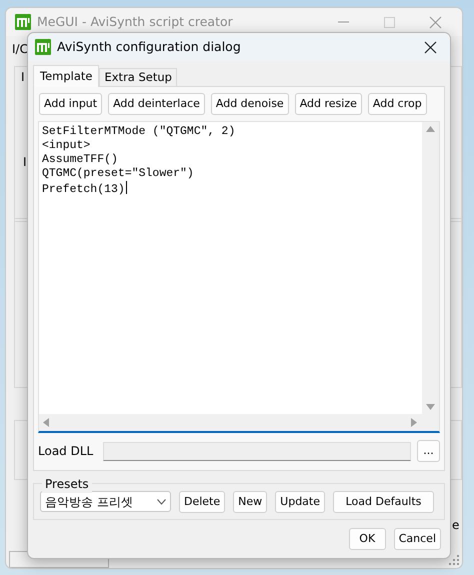 The width and height of the screenshot is (474, 575). I want to click on field-label: Load DLL, so click(66, 451).